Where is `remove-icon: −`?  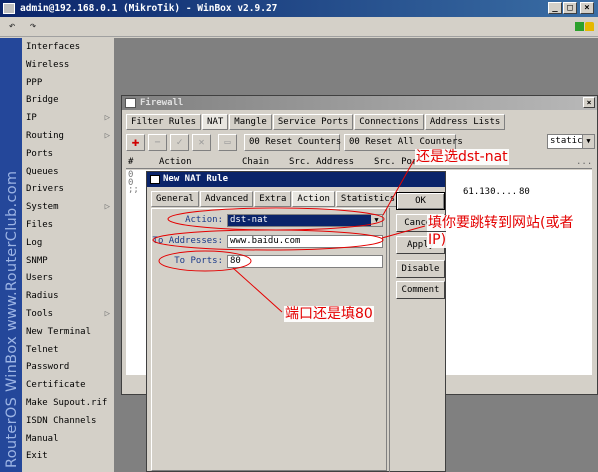 remove-icon: − is located at coordinates (157, 142).